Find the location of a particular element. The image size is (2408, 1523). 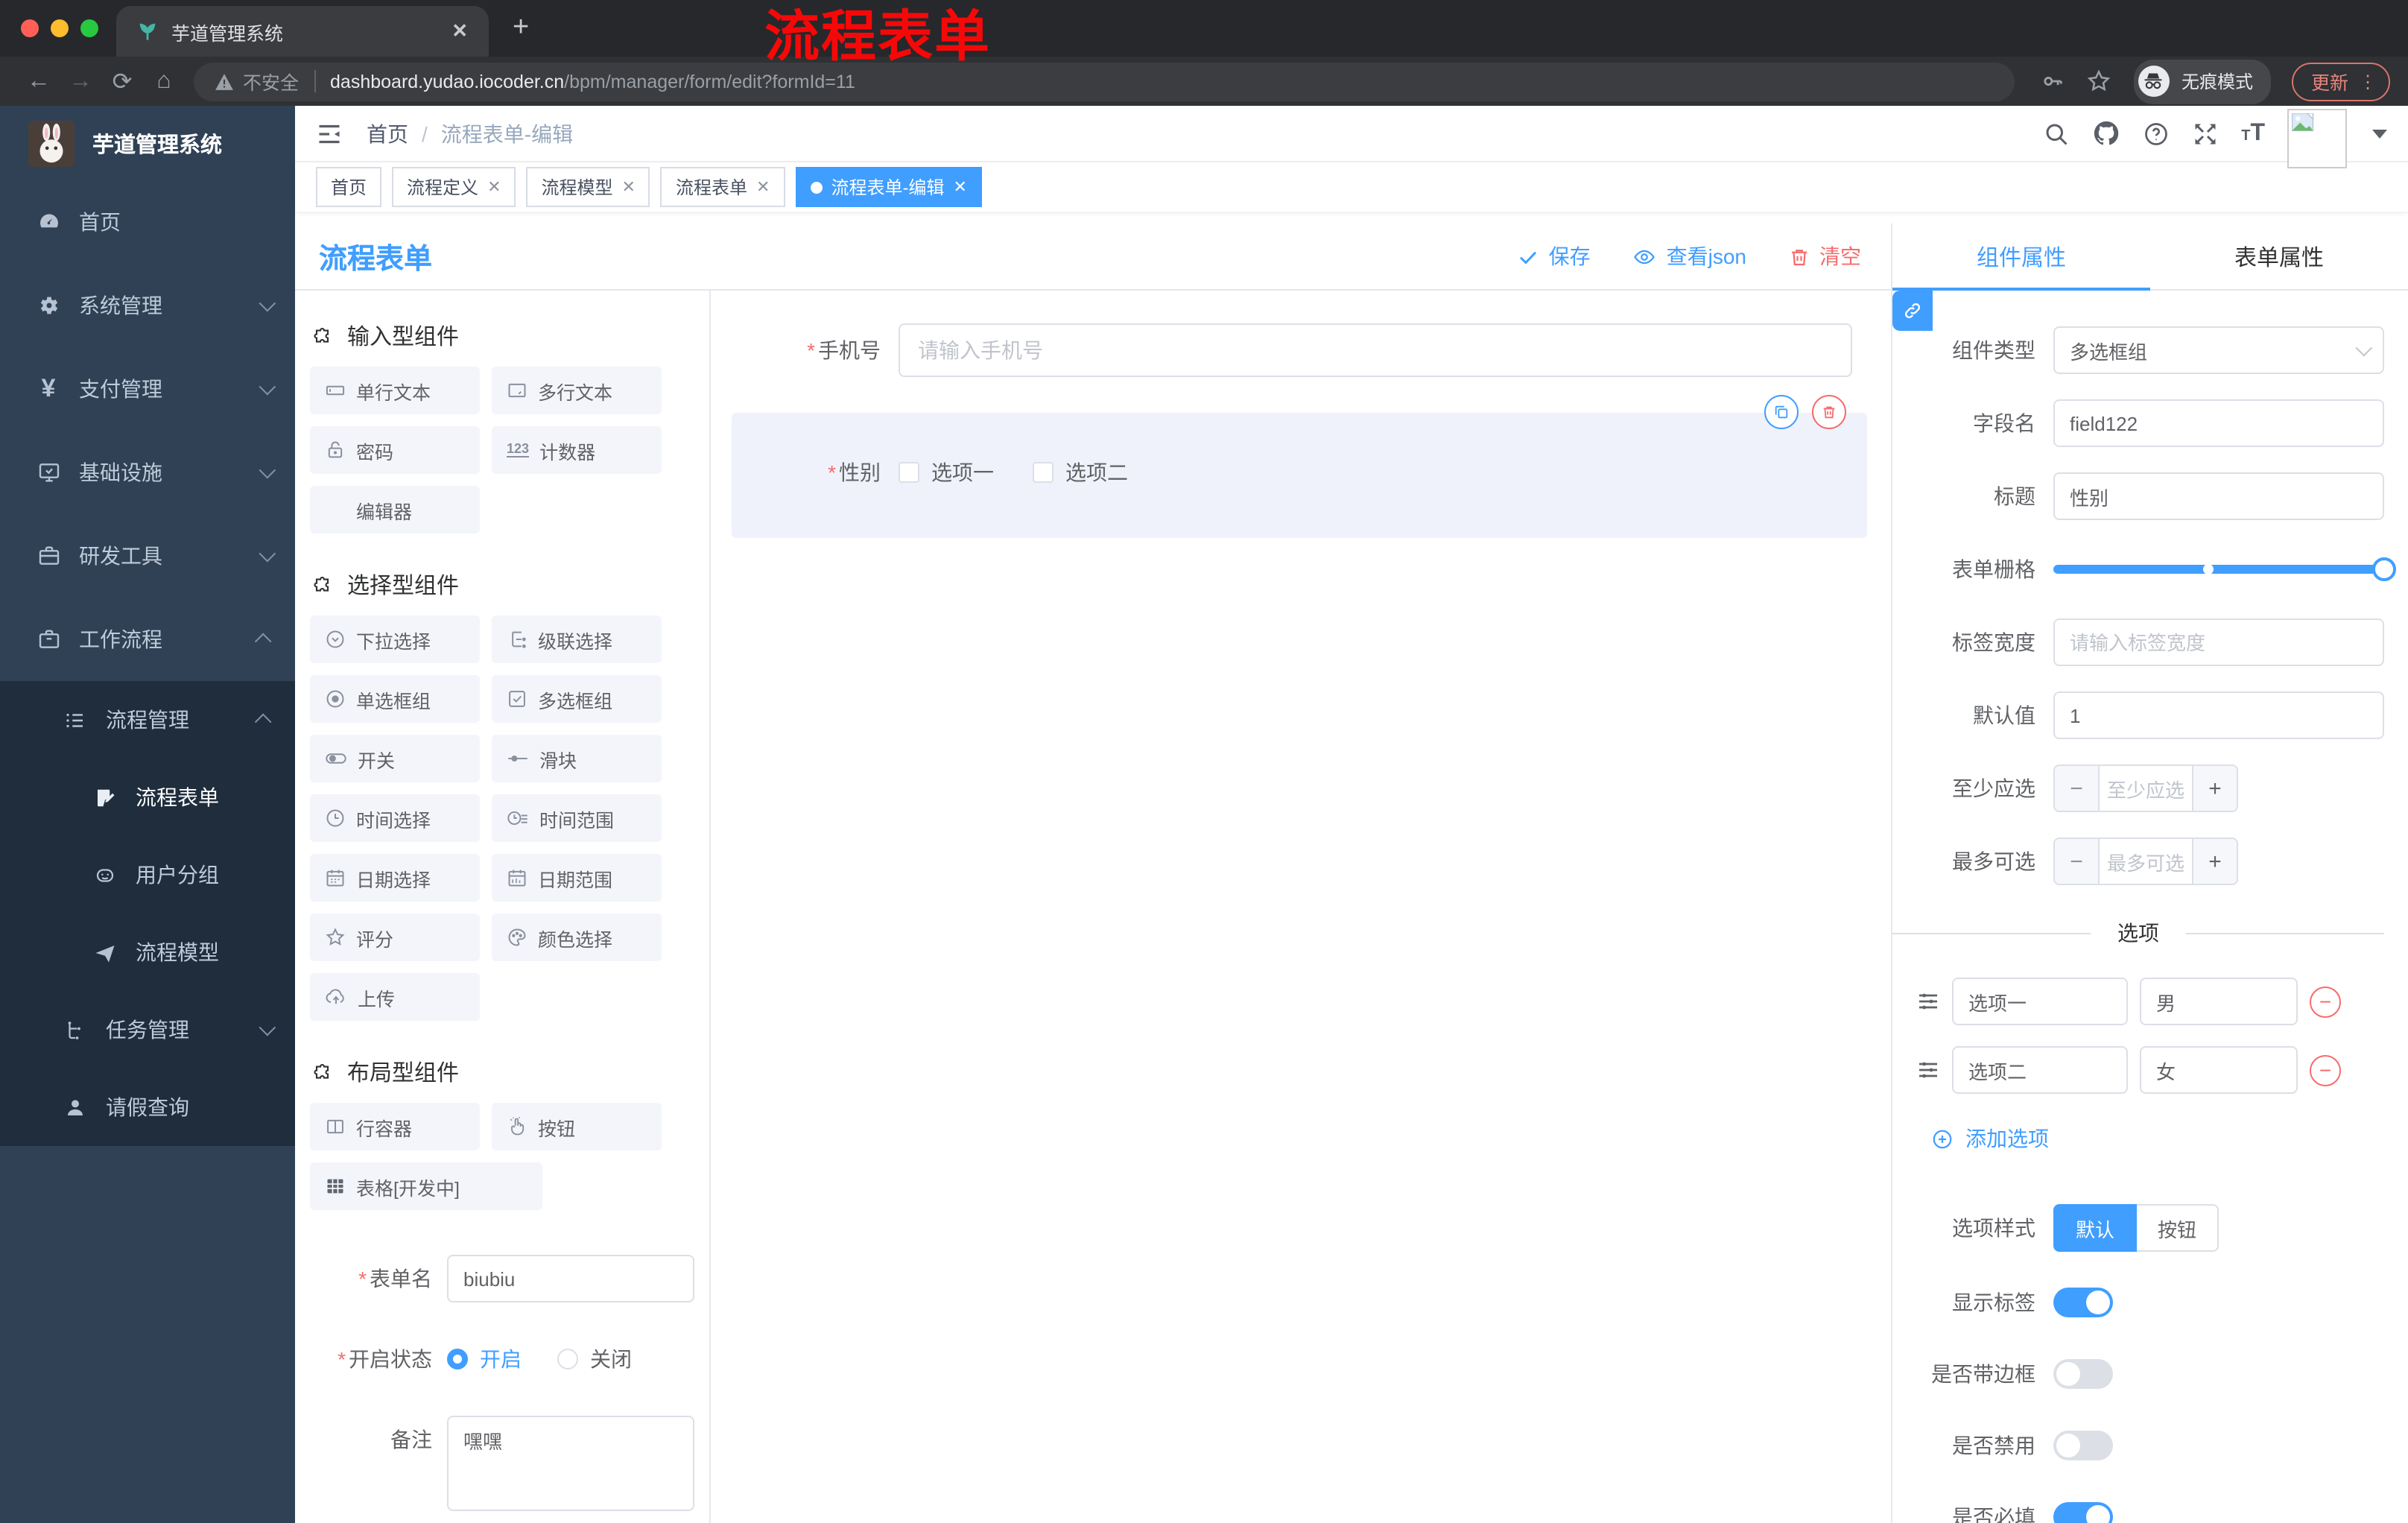

component-table: 表格[开发中] is located at coordinates (426, 1186).